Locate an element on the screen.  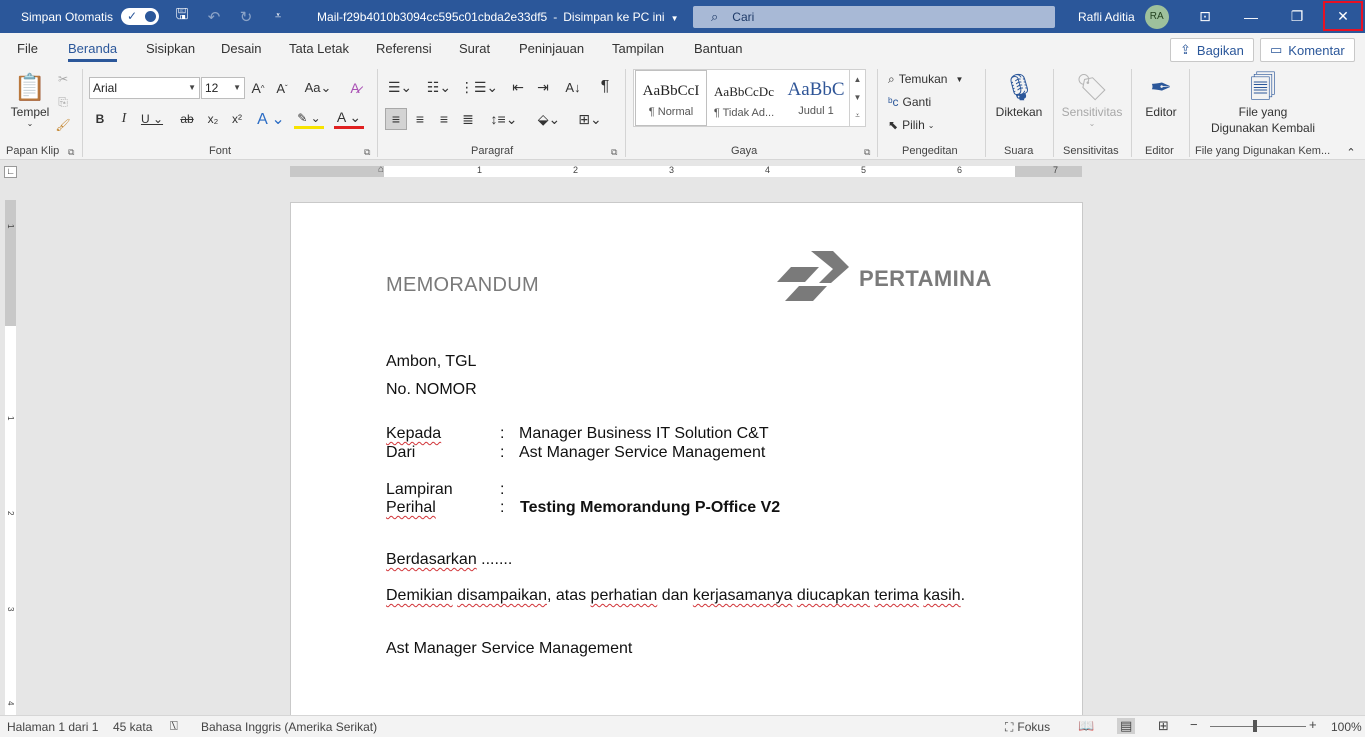
tab-referensi: Referensi is located at coordinates (404, 48).